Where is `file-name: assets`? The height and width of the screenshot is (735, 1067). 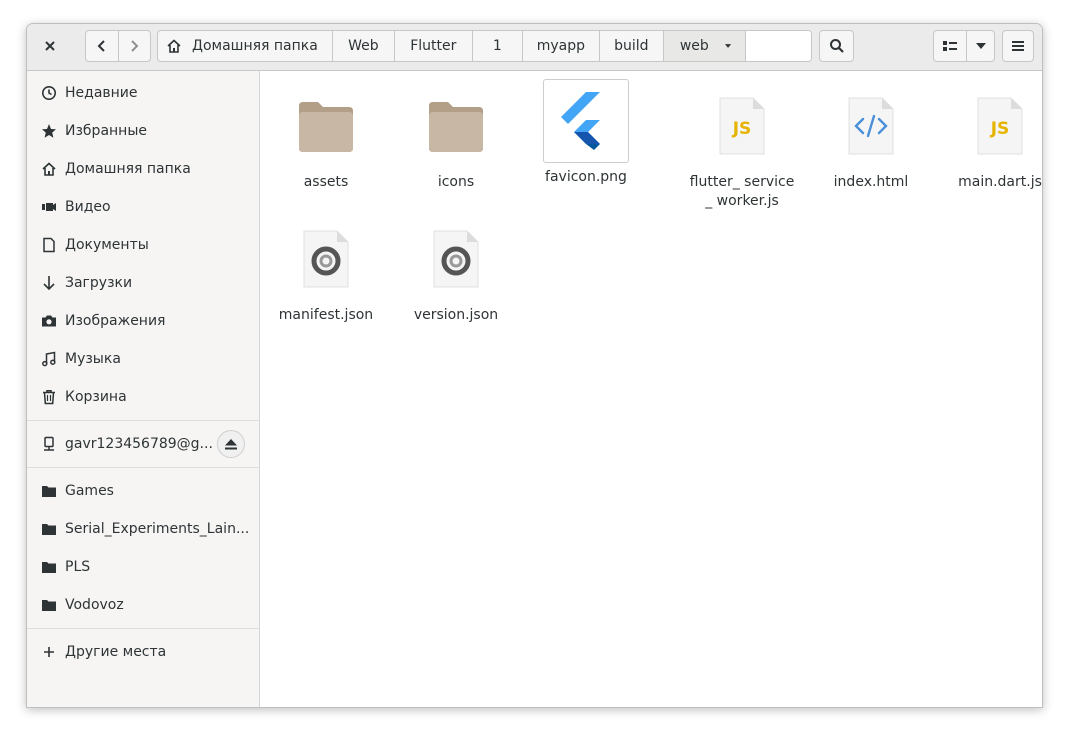
file-name: assets is located at coordinates (326, 182).